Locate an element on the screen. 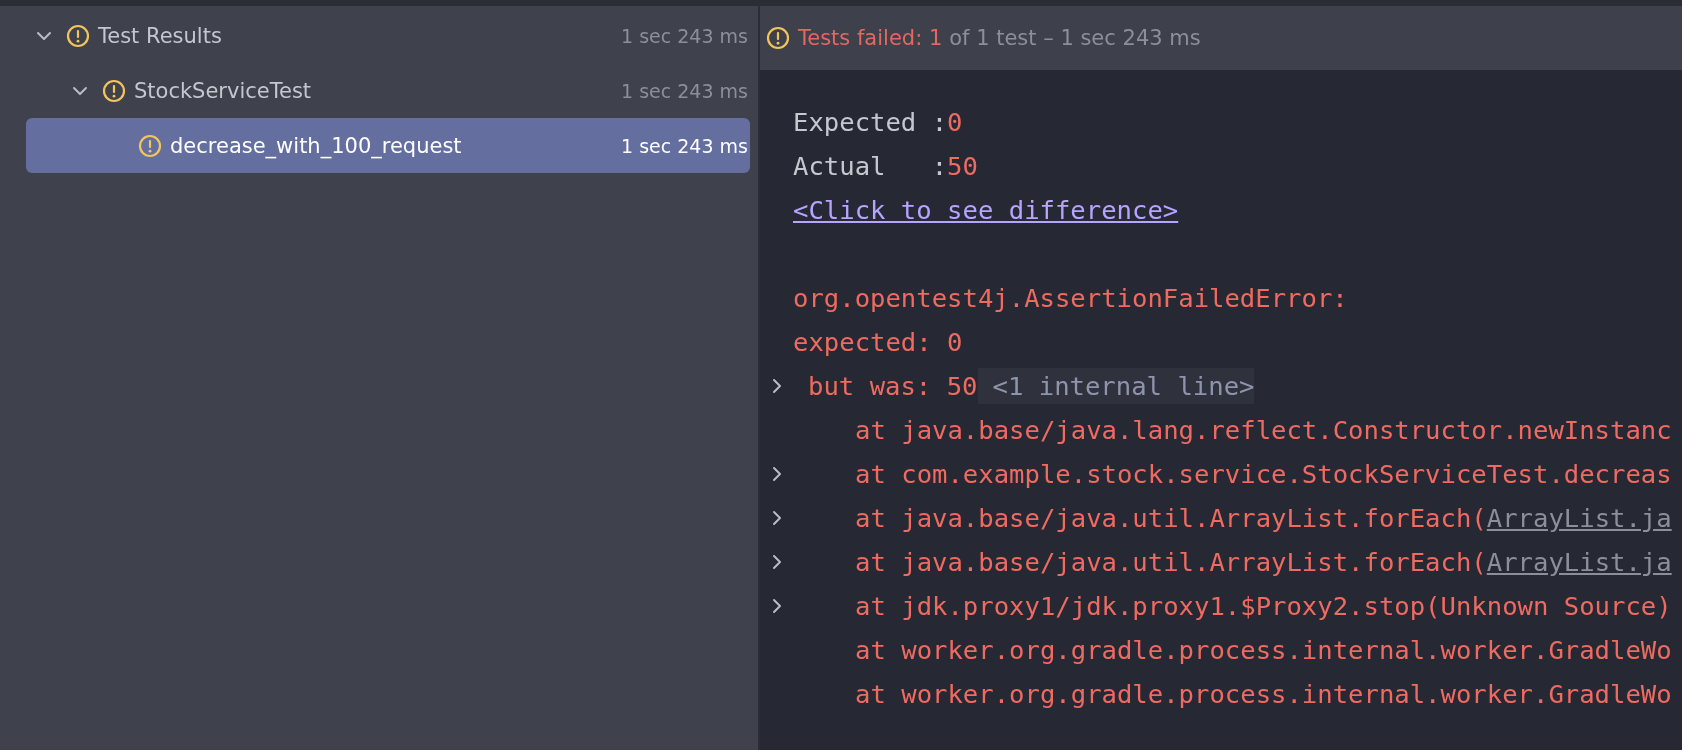  folded-lines: <1 internal line> is located at coordinates (1116, 386).